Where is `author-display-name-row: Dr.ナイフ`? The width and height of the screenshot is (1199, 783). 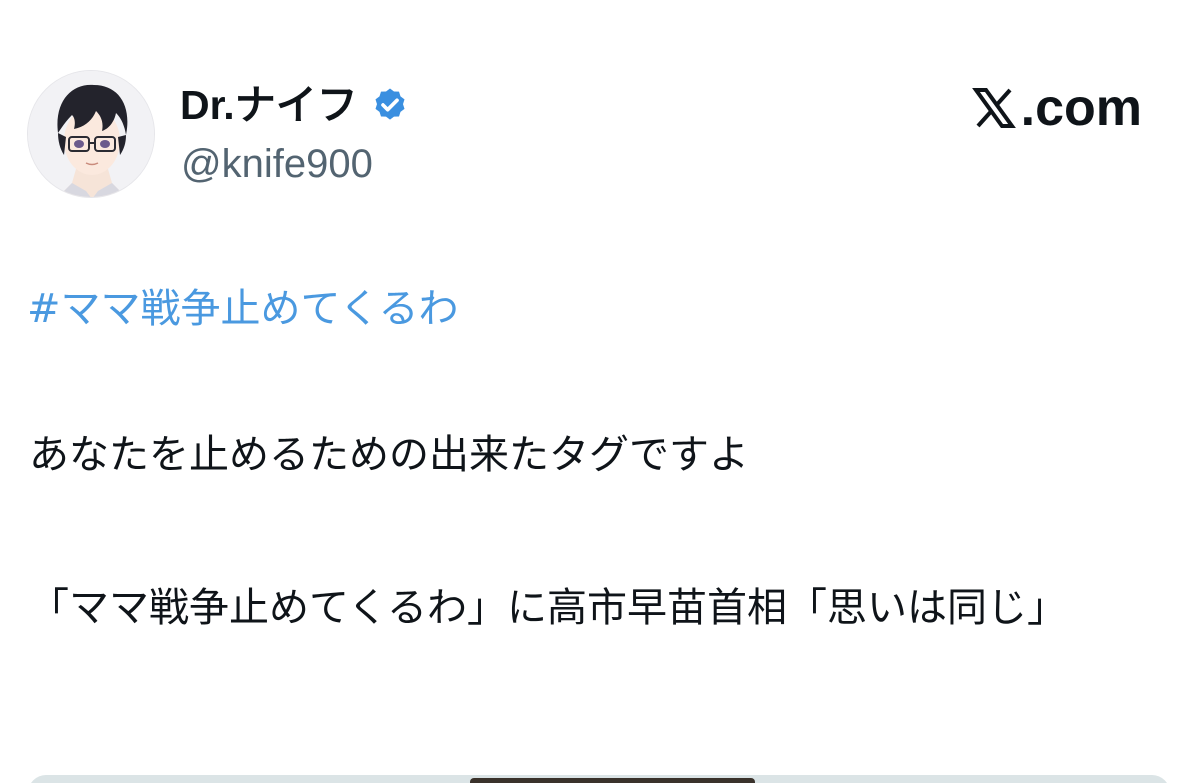
author-display-name-row: Dr.ナイフ is located at coordinates (295, 105).